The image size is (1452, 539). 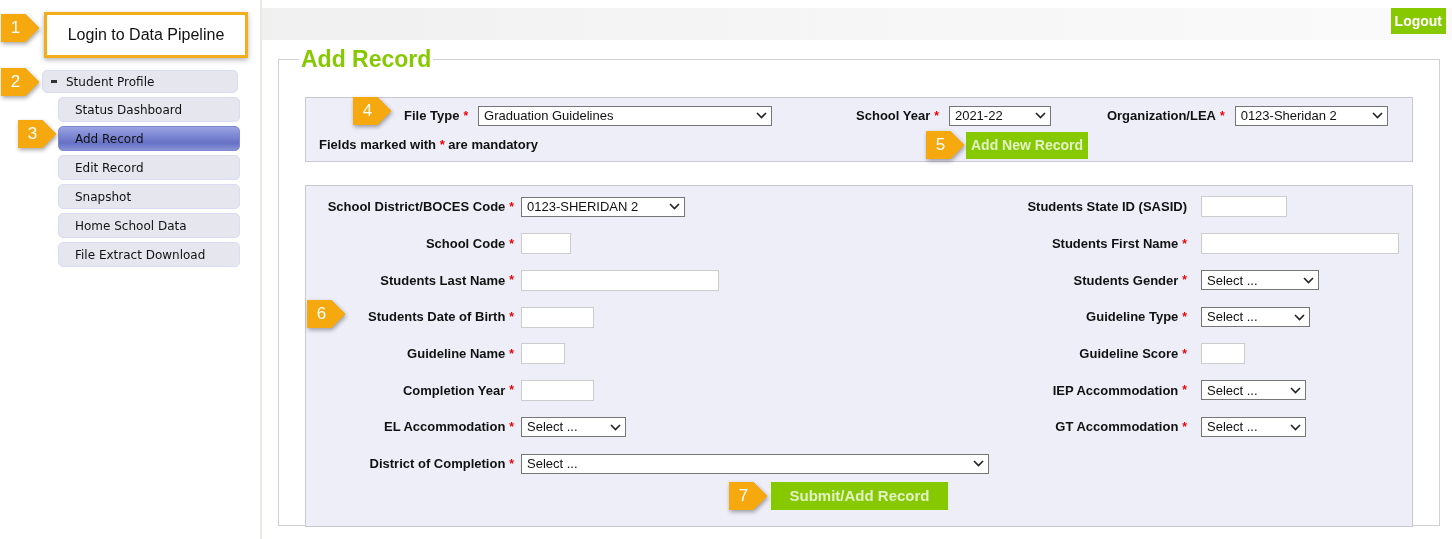 I want to click on page-title: Add Record, so click(x=366, y=60).